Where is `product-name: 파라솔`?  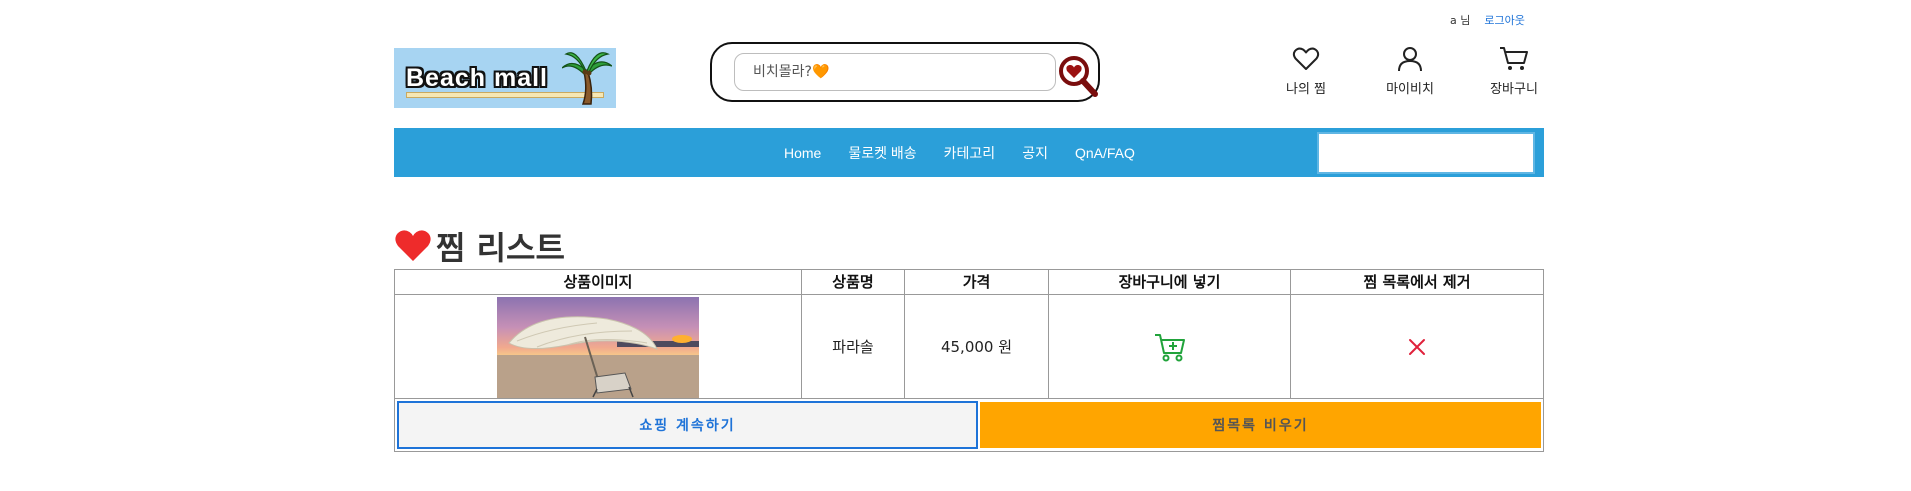 product-name: 파라솔 is located at coordinates (853, 347).